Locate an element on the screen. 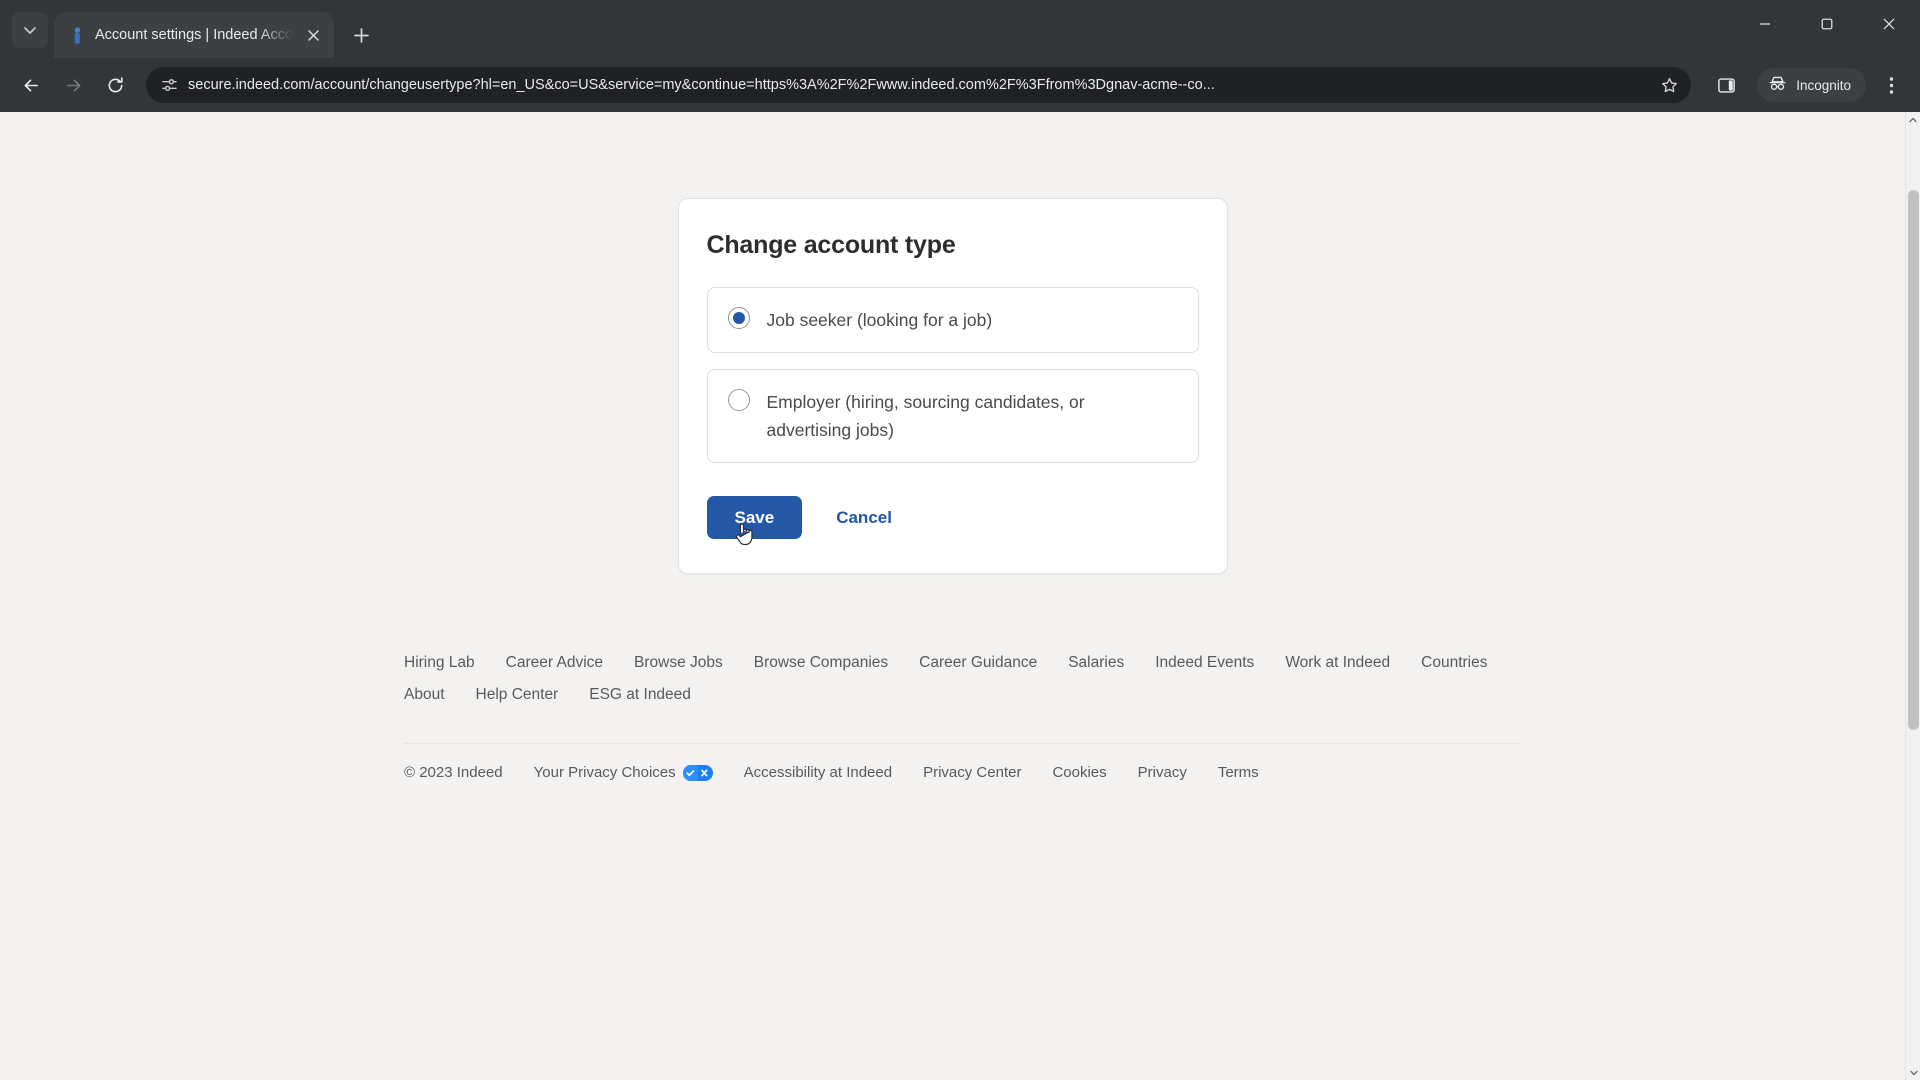  card-actions: Save Cancel is located at coordinates (952, 521).